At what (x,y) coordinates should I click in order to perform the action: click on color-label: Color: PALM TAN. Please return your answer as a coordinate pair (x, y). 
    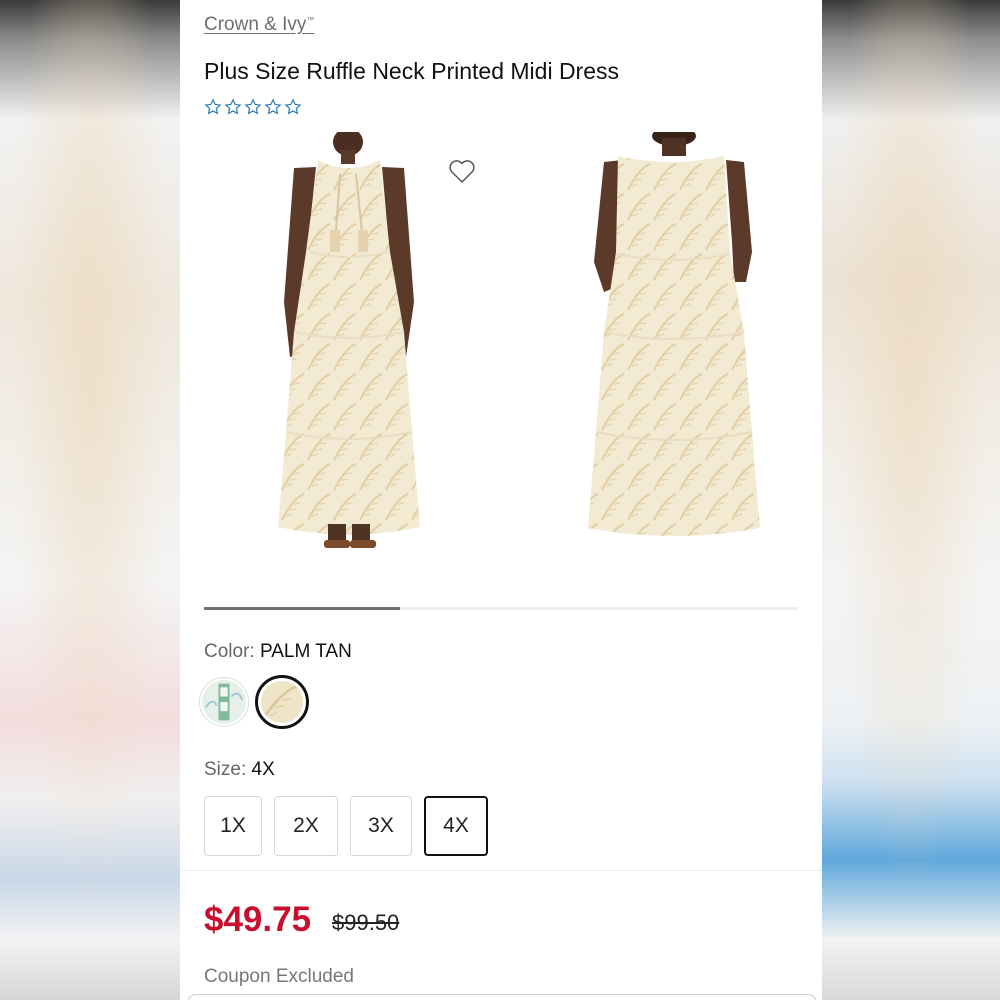
    Looking at the image, I should click on (278, 652).